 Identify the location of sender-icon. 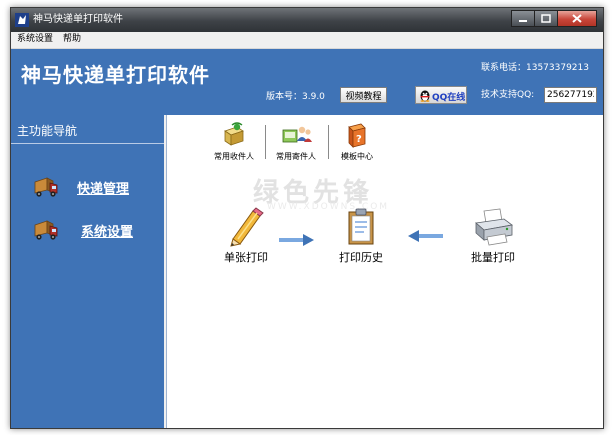
(297, 134).